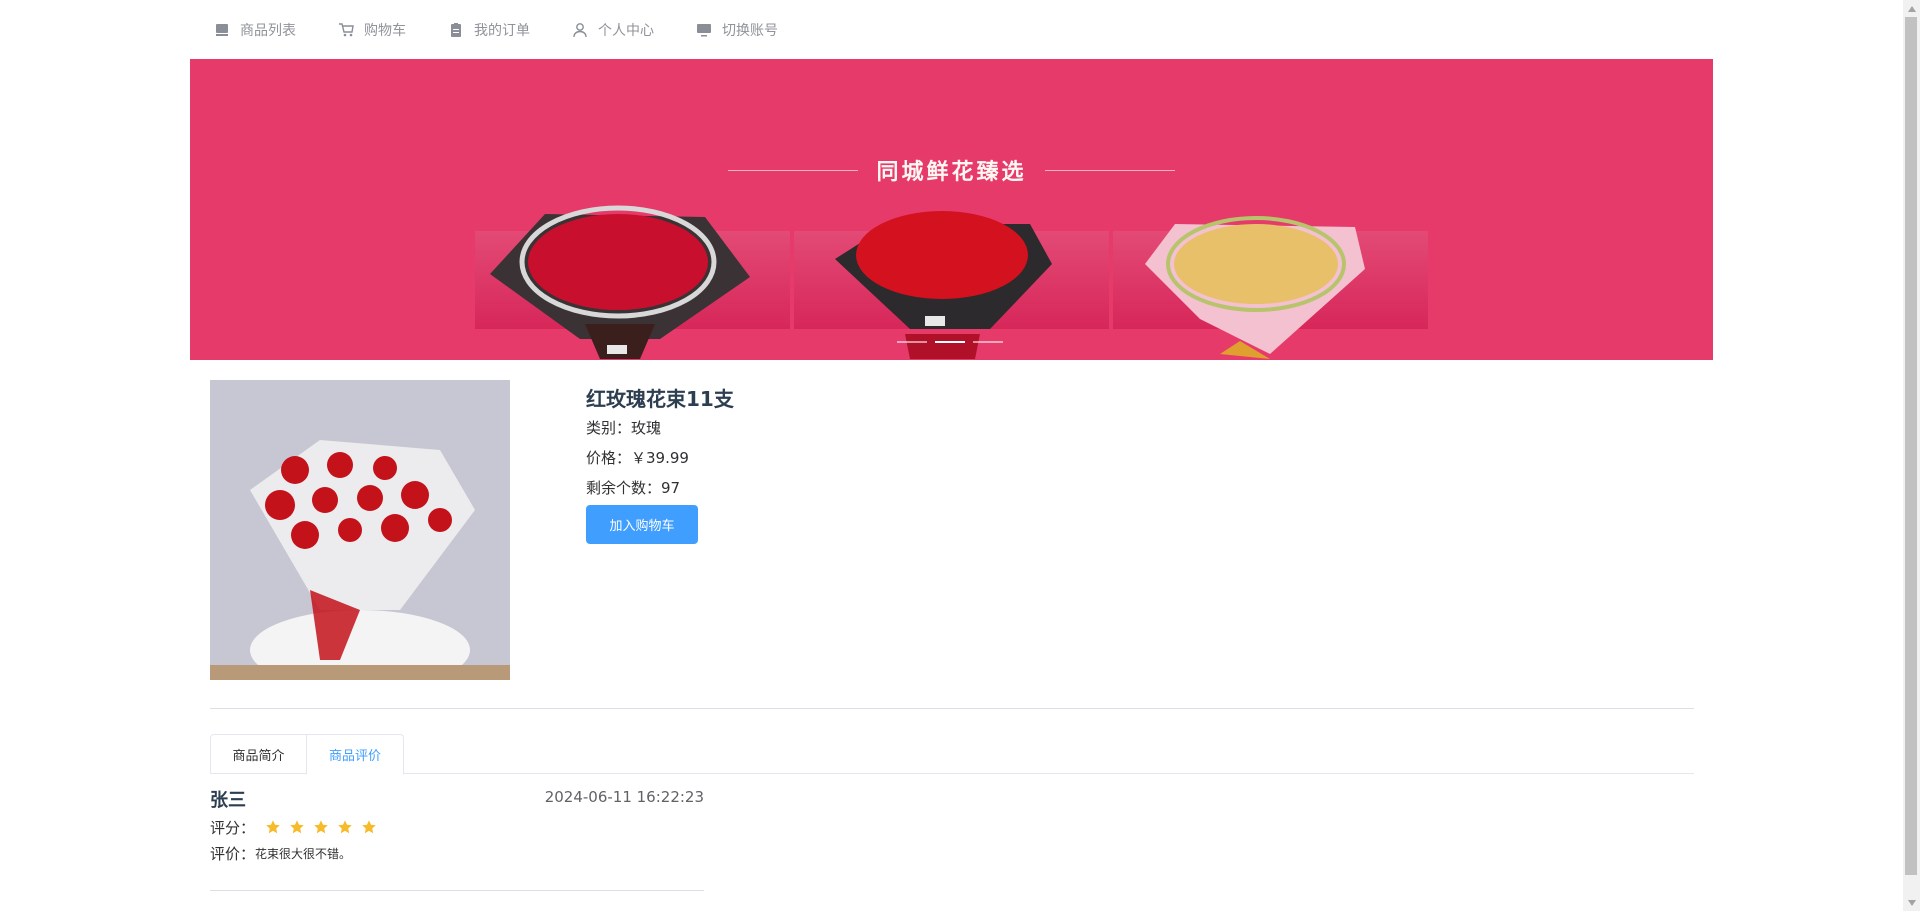 The image size is (1920, 911). What do you see at coordinates (952, 754) in the screenshot?
I see `product-tabs: 商品简介 商品评价` at bounding box center [952, 754].